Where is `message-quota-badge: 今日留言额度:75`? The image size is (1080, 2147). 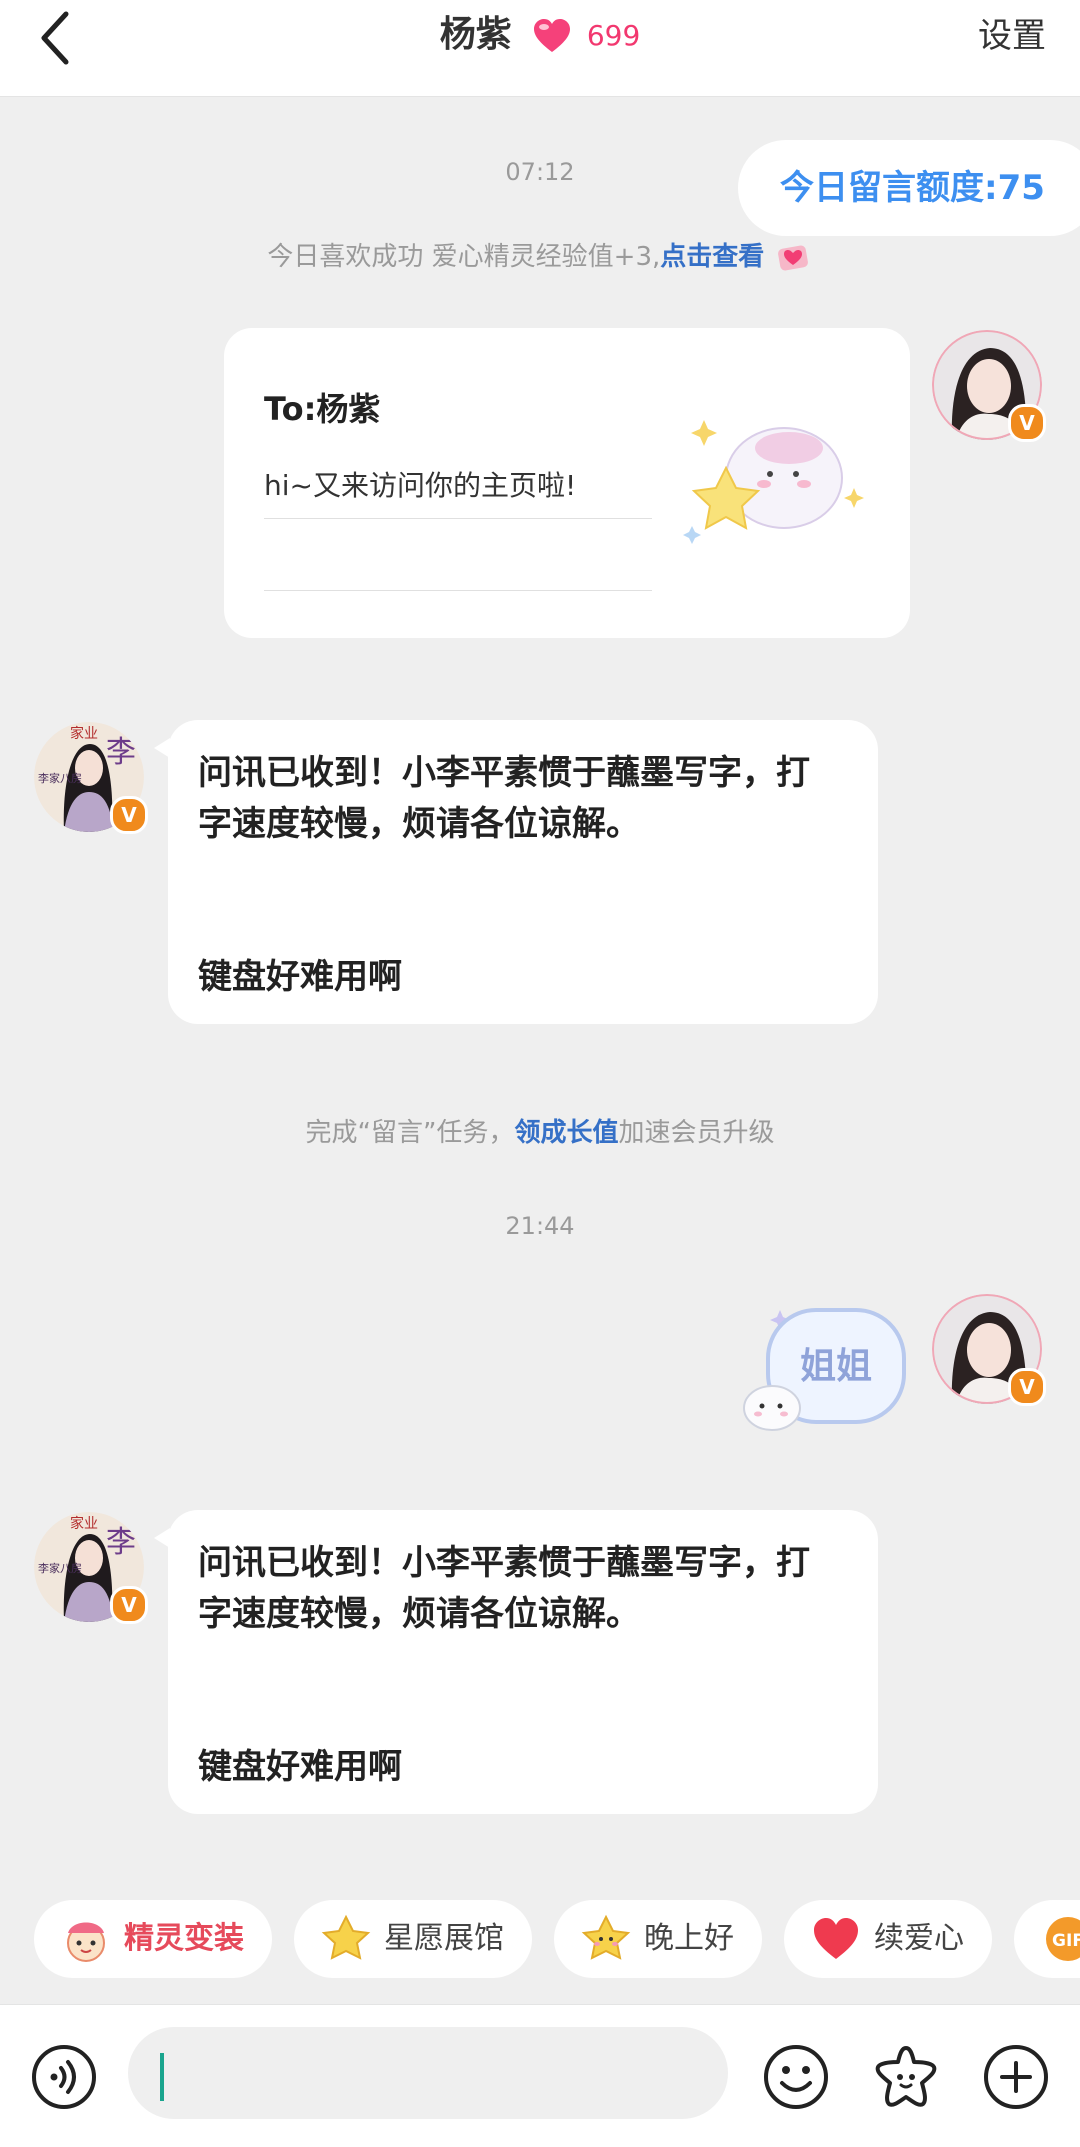 message-quota-badge: 今日留言额度:75 is located at coordinates (909, 188).